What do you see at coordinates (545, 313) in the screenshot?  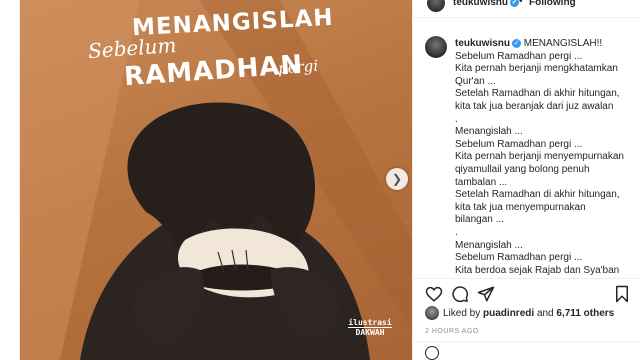 I see `likes-connector: and` at bounding box center [545, 313].